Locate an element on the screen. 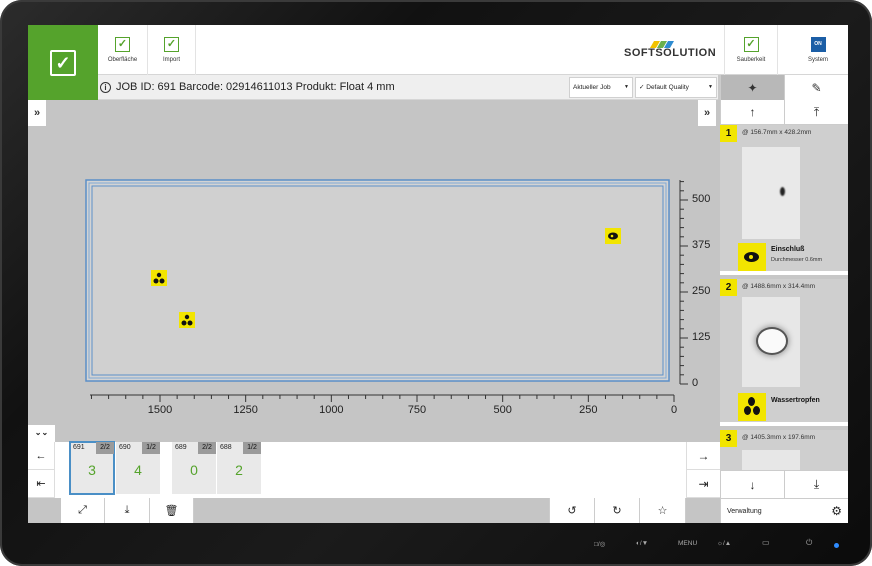 The image size is (872, 566). scroll-down-button: ↓ is located at coordinates (752, 484).